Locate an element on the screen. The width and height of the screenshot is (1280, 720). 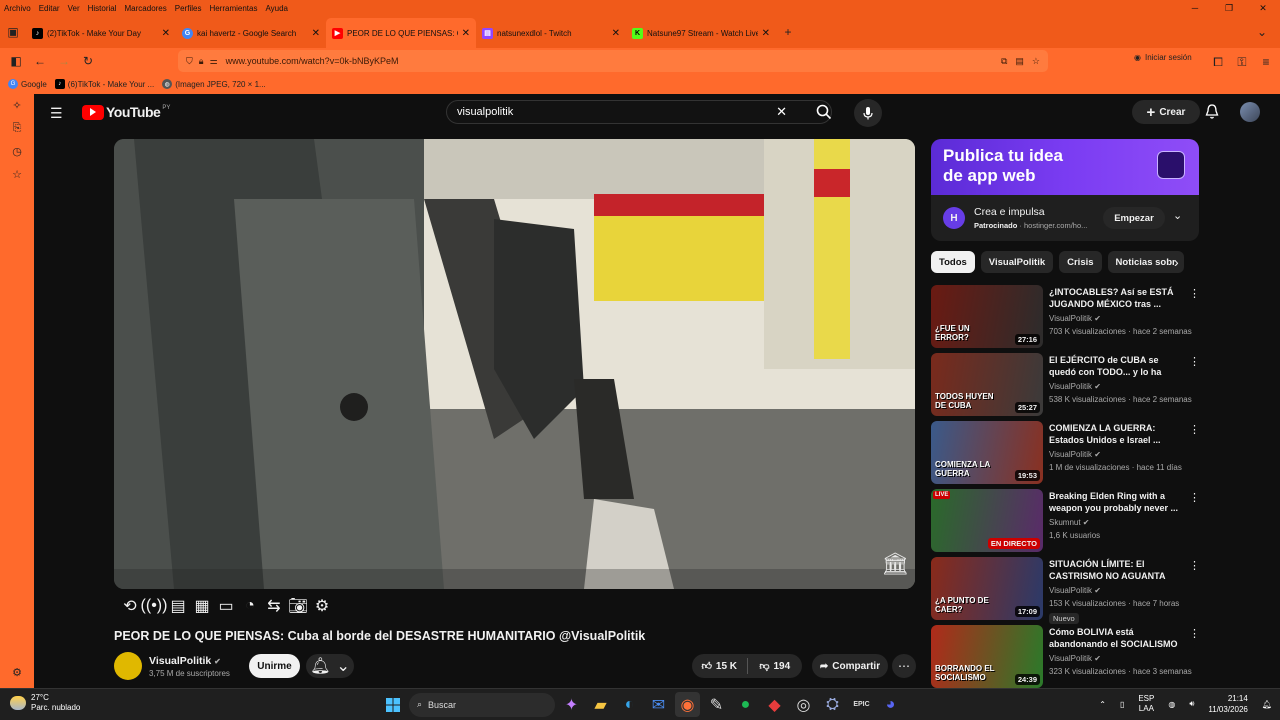
video-thumbnail: LIVE EN DIRECTO is located at coordinates (987, 520).